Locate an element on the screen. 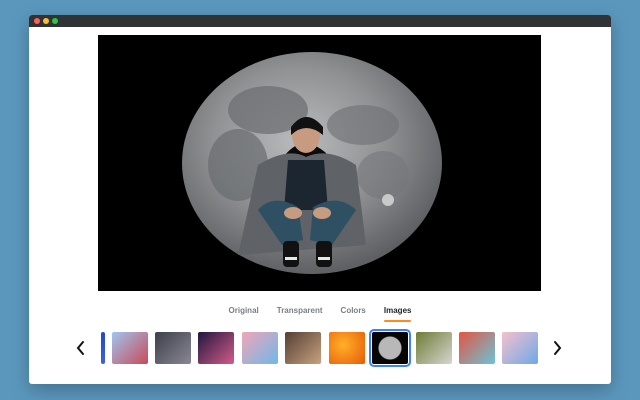  thumb-night-sky is located at coordinates (173, 348).